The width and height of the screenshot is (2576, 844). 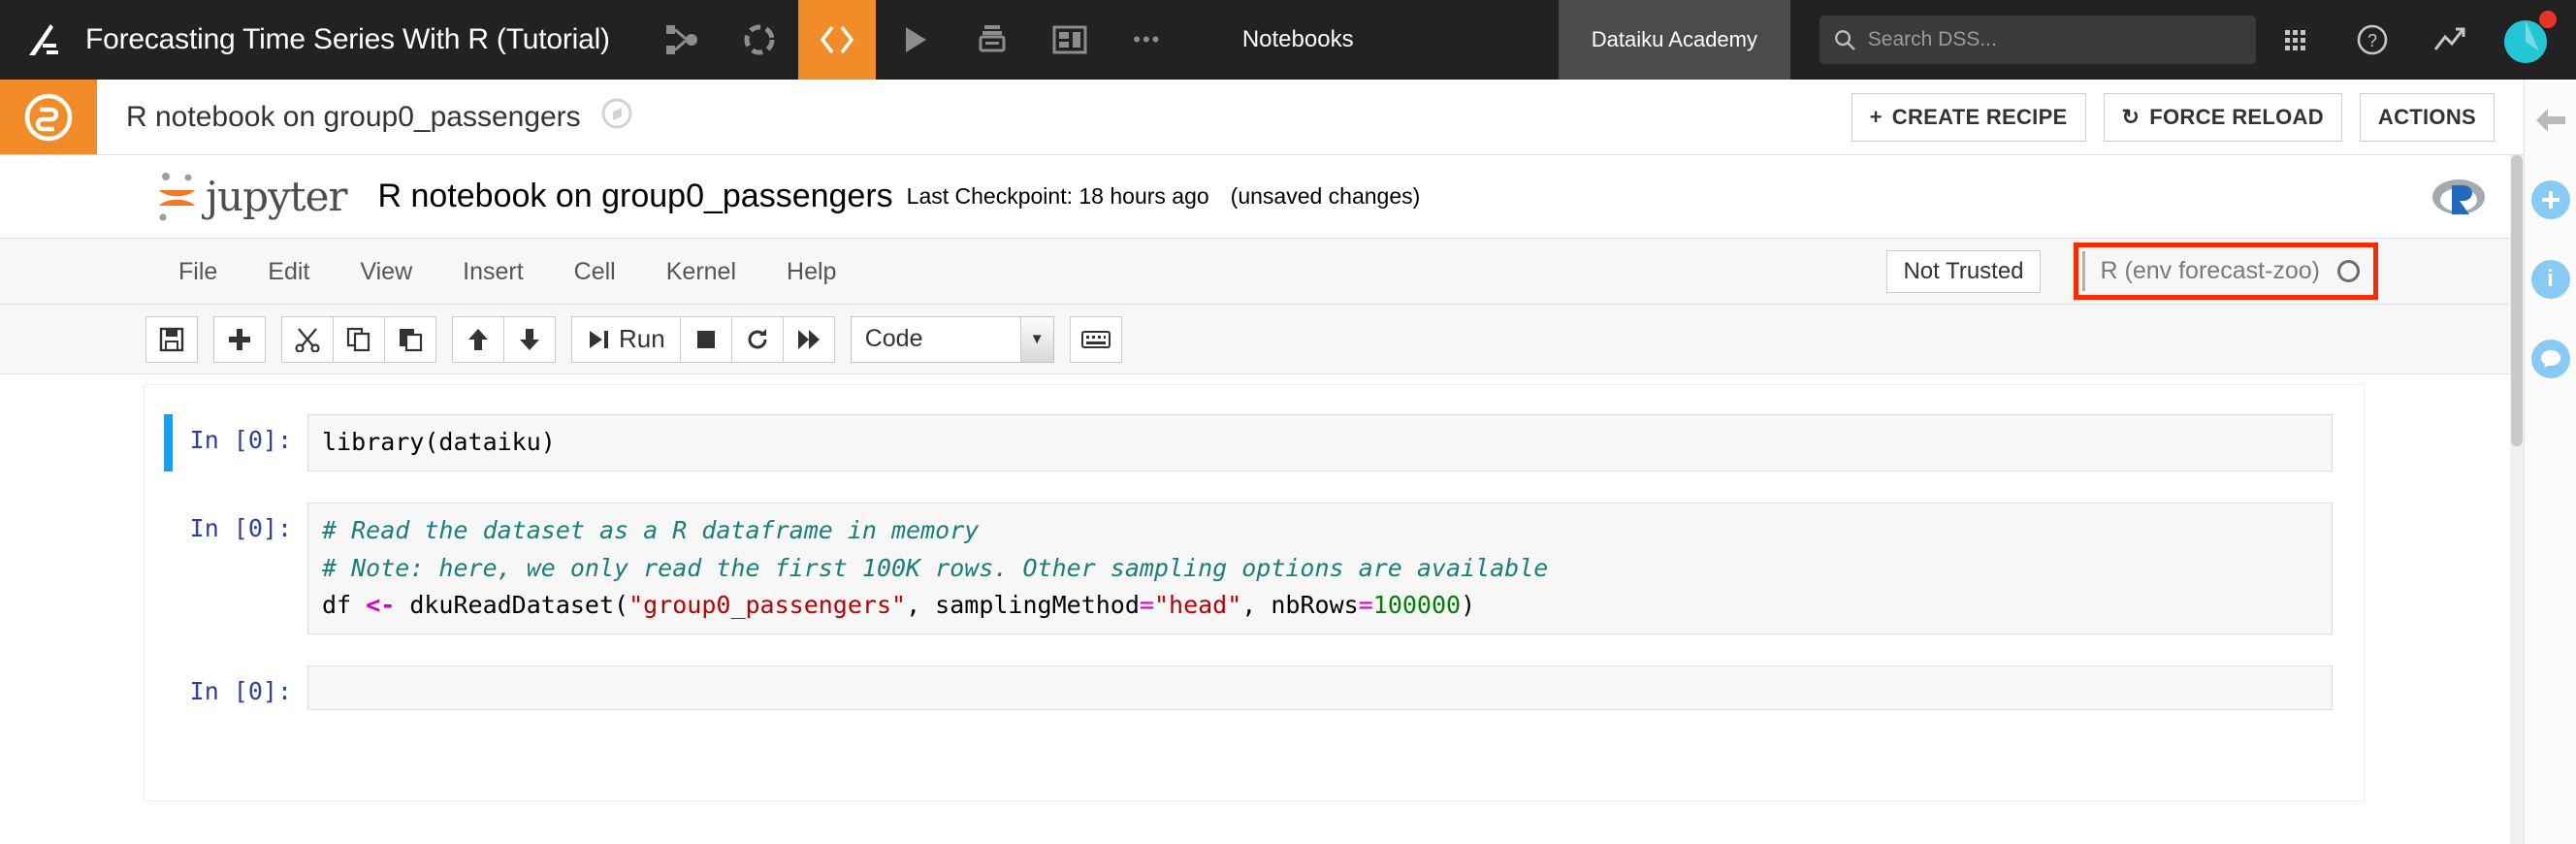 I want to click on toolbar-group-palette, so click(x=1095, y=339).